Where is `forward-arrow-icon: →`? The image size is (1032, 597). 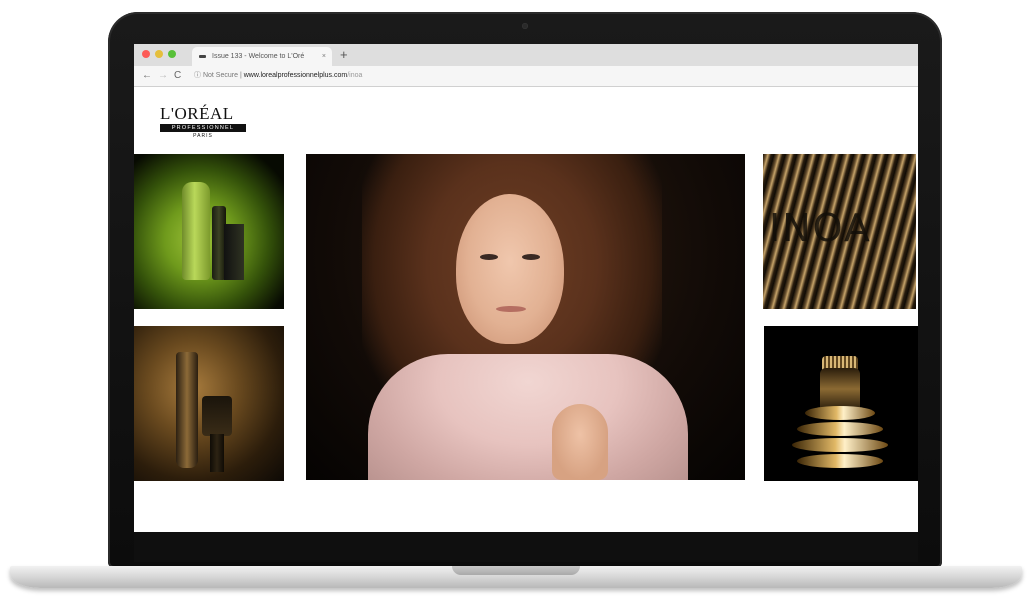
forward-arrow-icon: → is located at coordinates (163, 76).